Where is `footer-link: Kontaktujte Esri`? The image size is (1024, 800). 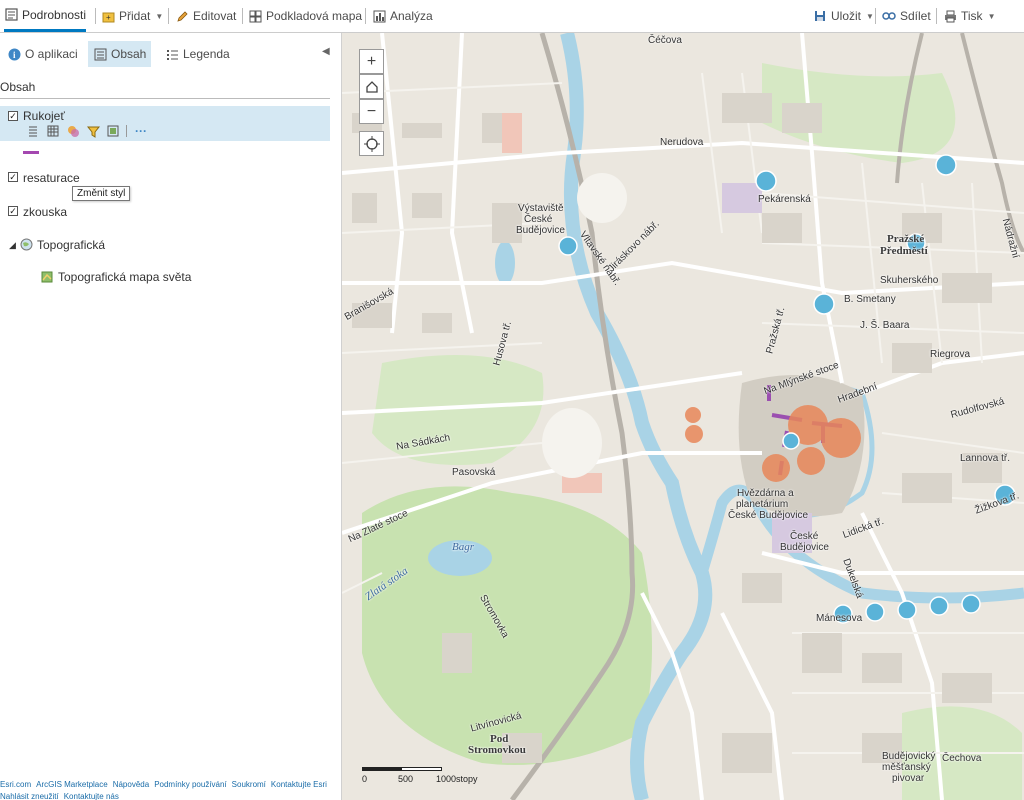
footer-link: Kontaktujte Esri is located at coordinates (299, 784).